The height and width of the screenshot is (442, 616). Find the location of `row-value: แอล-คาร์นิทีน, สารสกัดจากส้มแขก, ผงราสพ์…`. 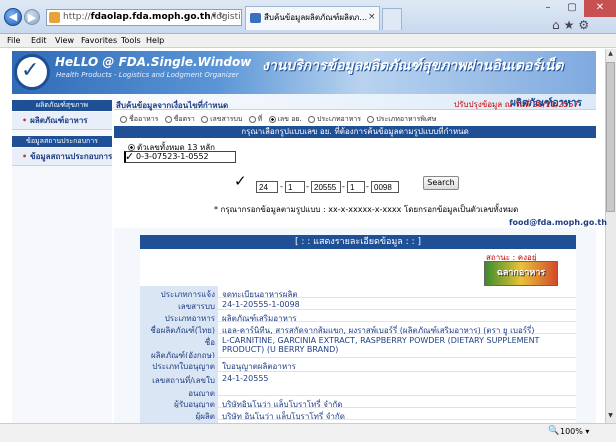

row-value: แอล-คาร์นิทีน, สารสกัดจากส้มแขก, ผงราสพ์… is located at coordinates (378, 330).